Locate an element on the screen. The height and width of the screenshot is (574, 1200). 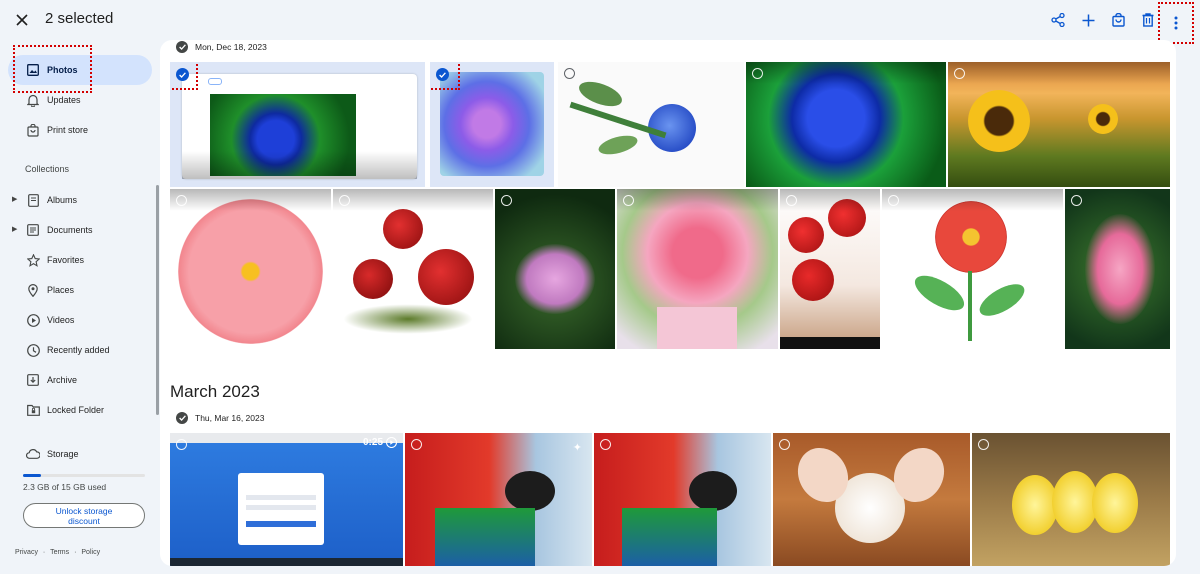
sidebar-item-places: Places is located at coordinates (80, 290).